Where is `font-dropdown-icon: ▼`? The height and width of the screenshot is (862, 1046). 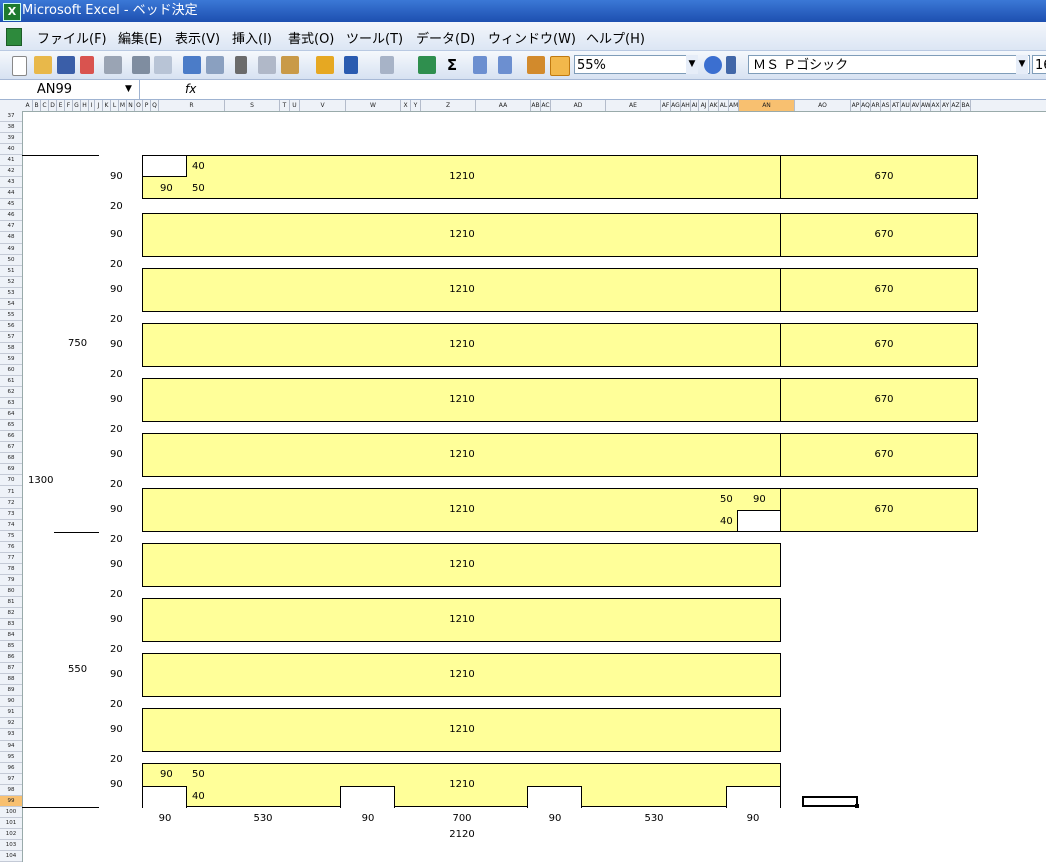
font-dropdown-icon: ▼ is located at coordinates (1022, 64).